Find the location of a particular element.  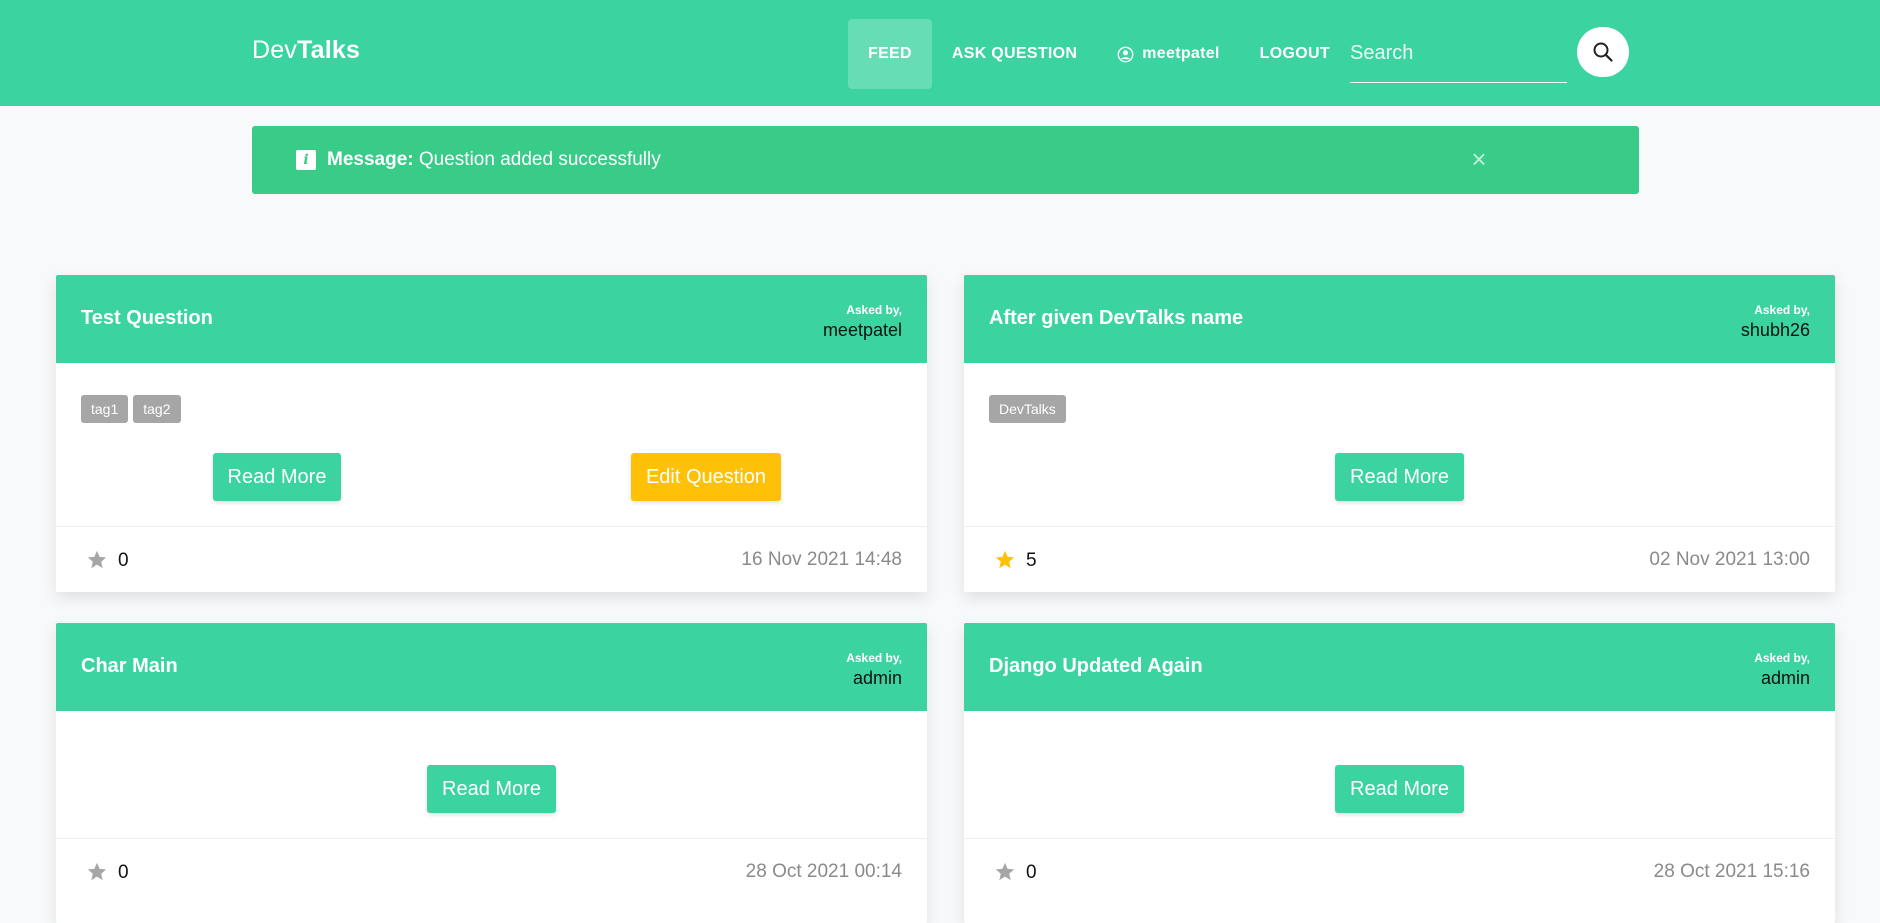

search-input is located at coordinates (1458, 53).